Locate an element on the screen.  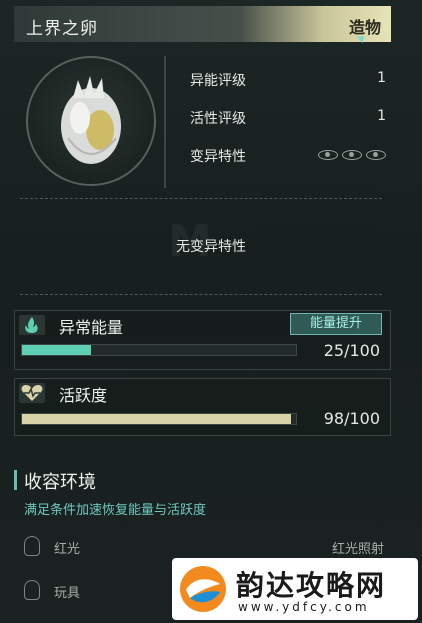
vitality-bar is located at coordinates (159, 419).